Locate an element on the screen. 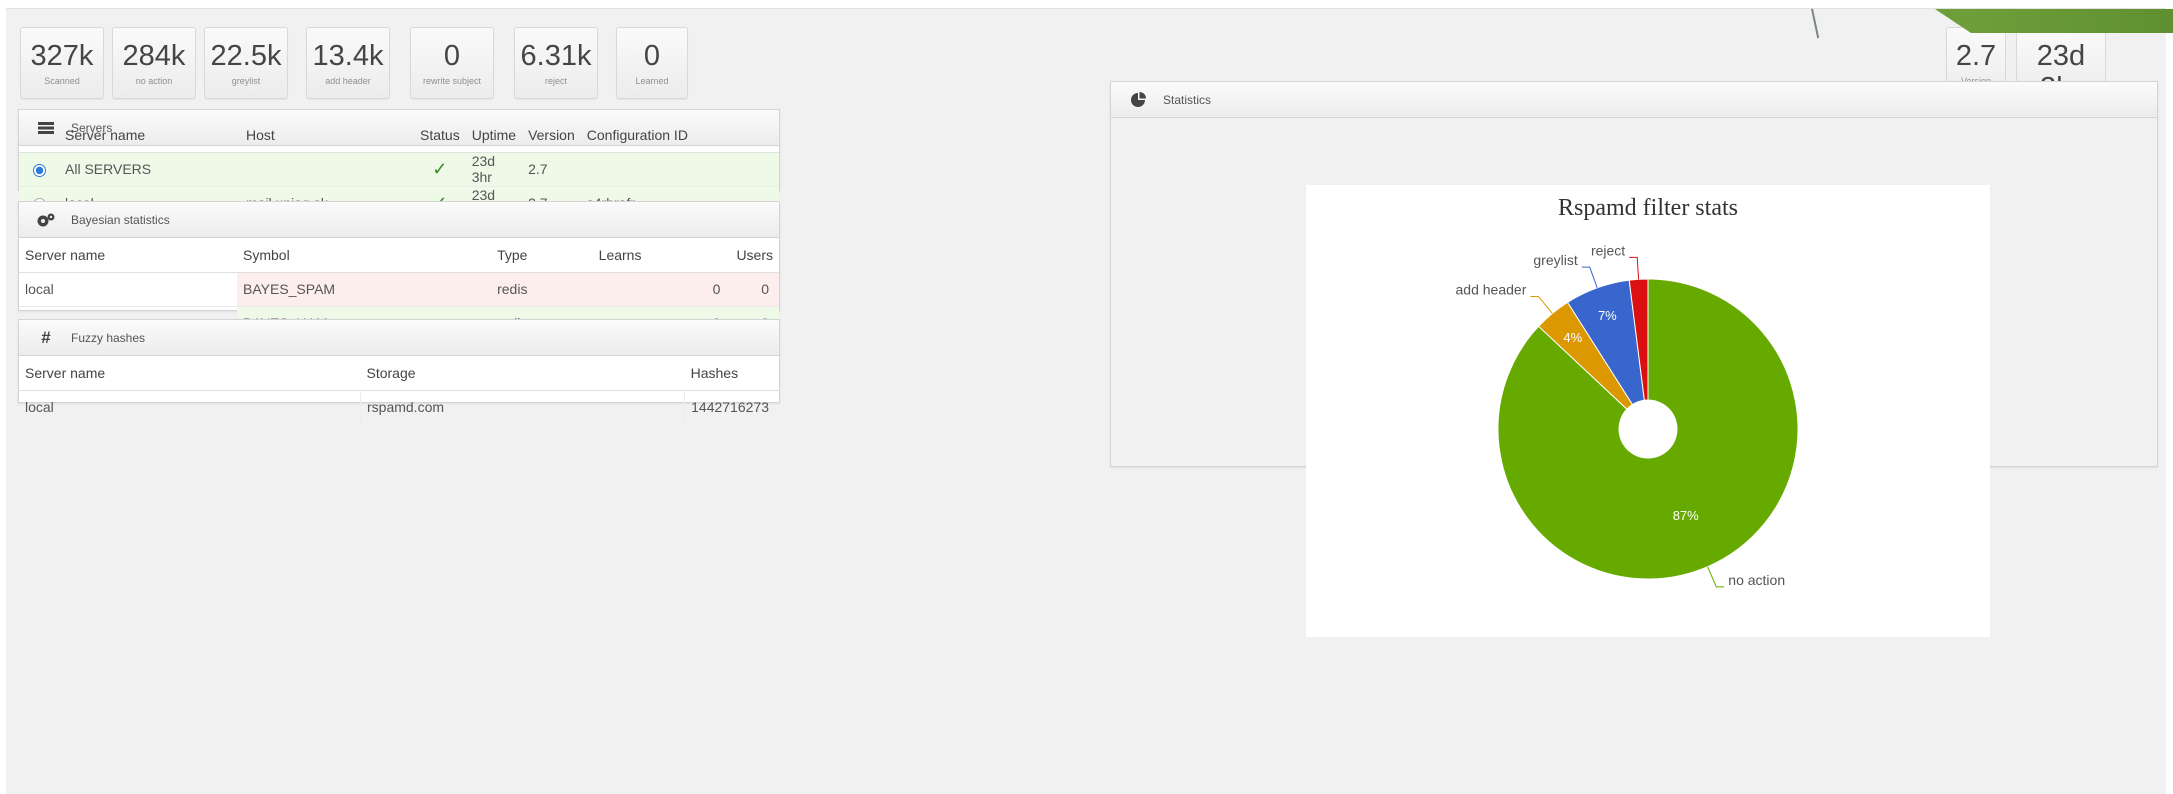 Image resolution: width=2173 pixels, height=794 pixels. chart-title: Rspamd filter stats is located at coordinates (1648, 208).